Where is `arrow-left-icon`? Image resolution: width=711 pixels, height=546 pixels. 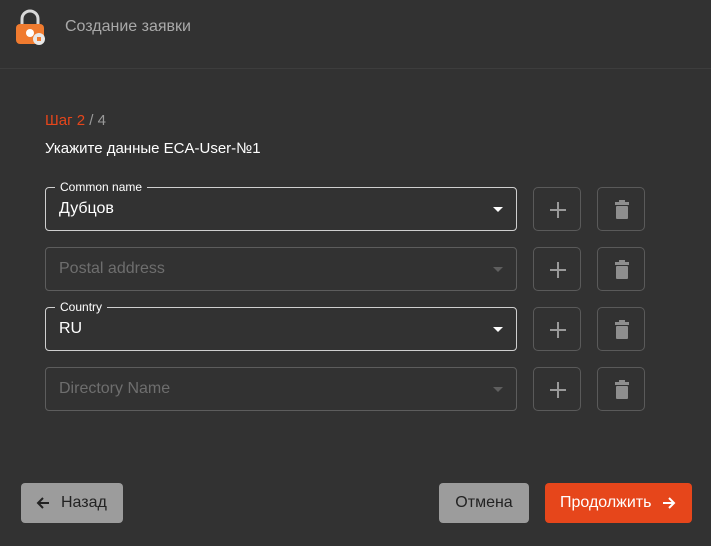
arrow-left-icon is located at coordinates (42, 503).